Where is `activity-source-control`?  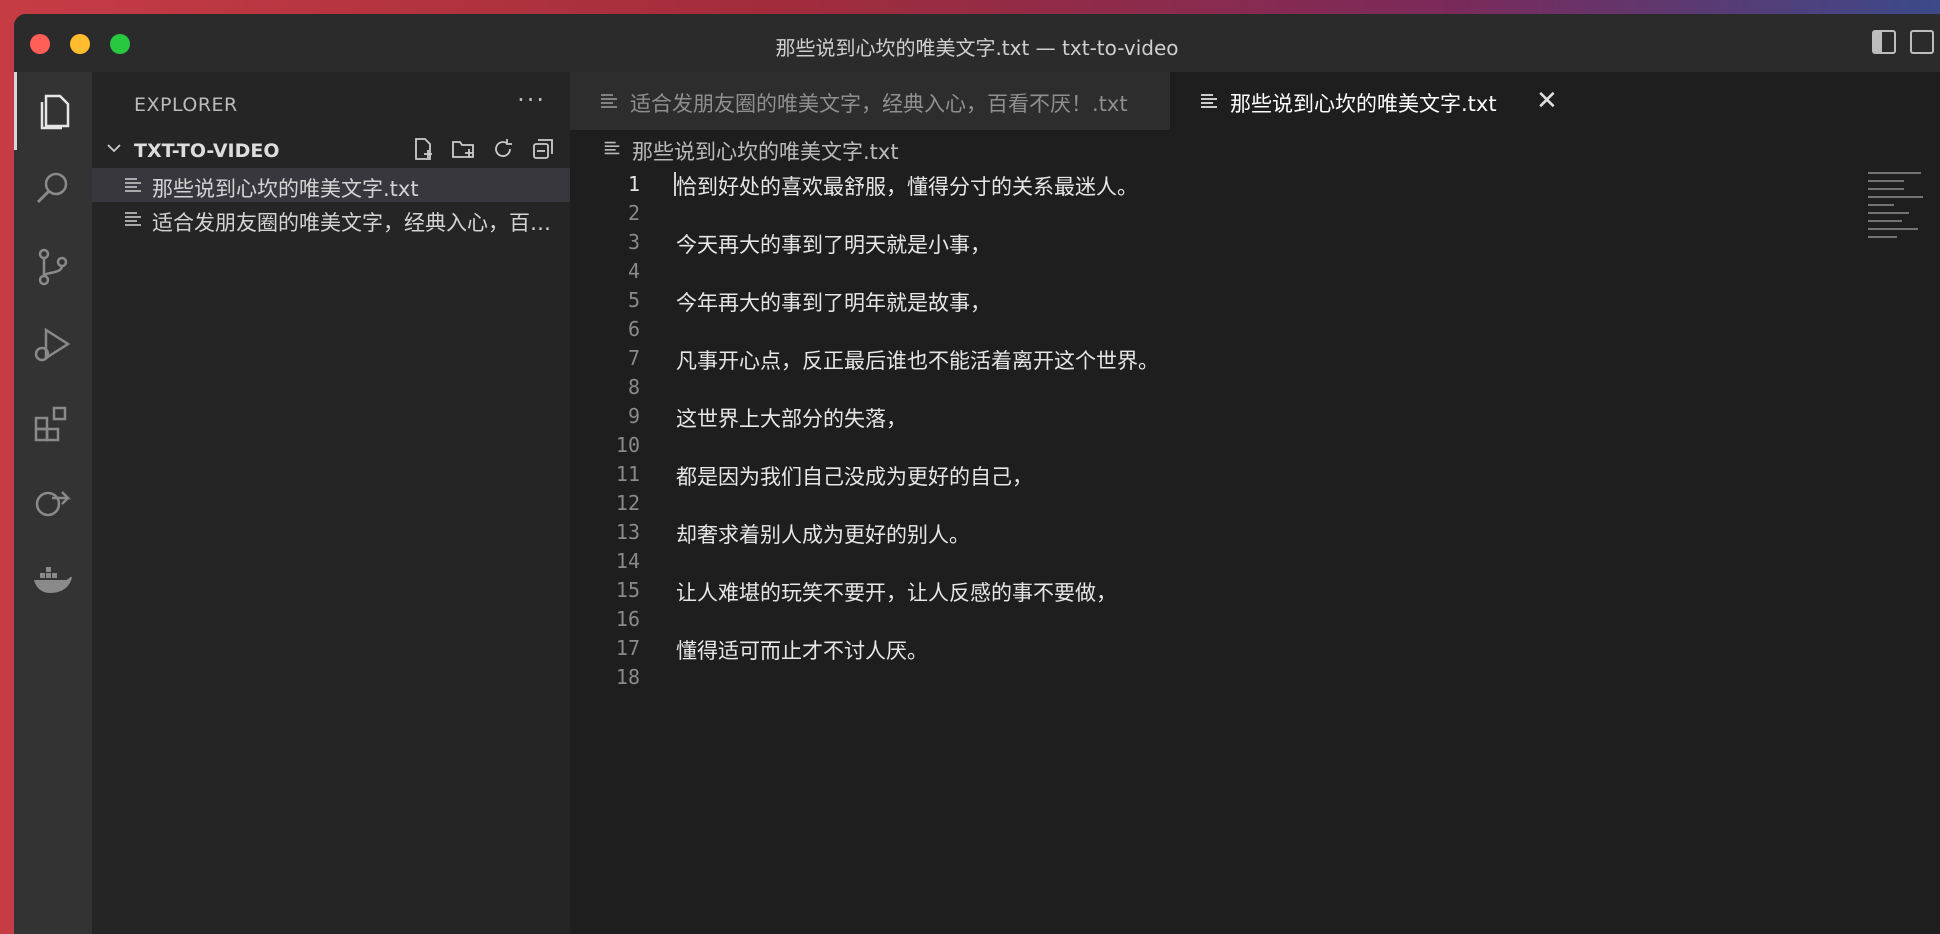 activity-source-control is located at coordinates (53, 267).